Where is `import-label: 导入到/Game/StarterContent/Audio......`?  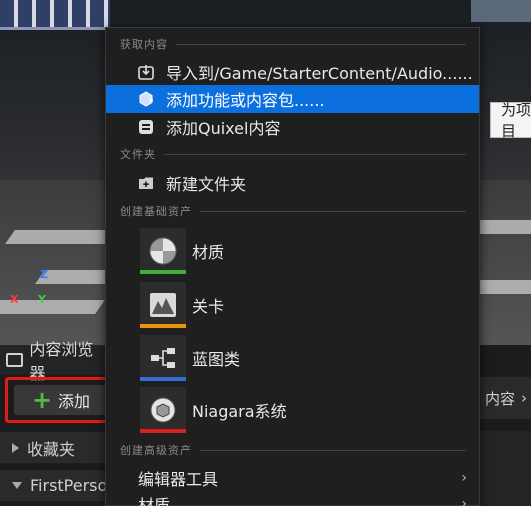 import-label: 导入到/Game/StarterContent/Audio...... is located at coordinates (319, 73).